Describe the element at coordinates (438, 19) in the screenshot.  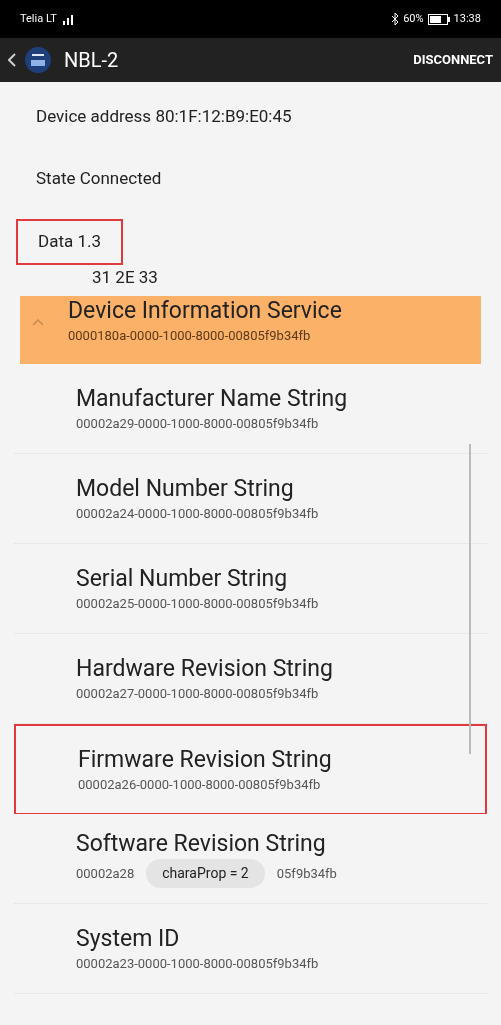
I see `battery-icon` at that location.